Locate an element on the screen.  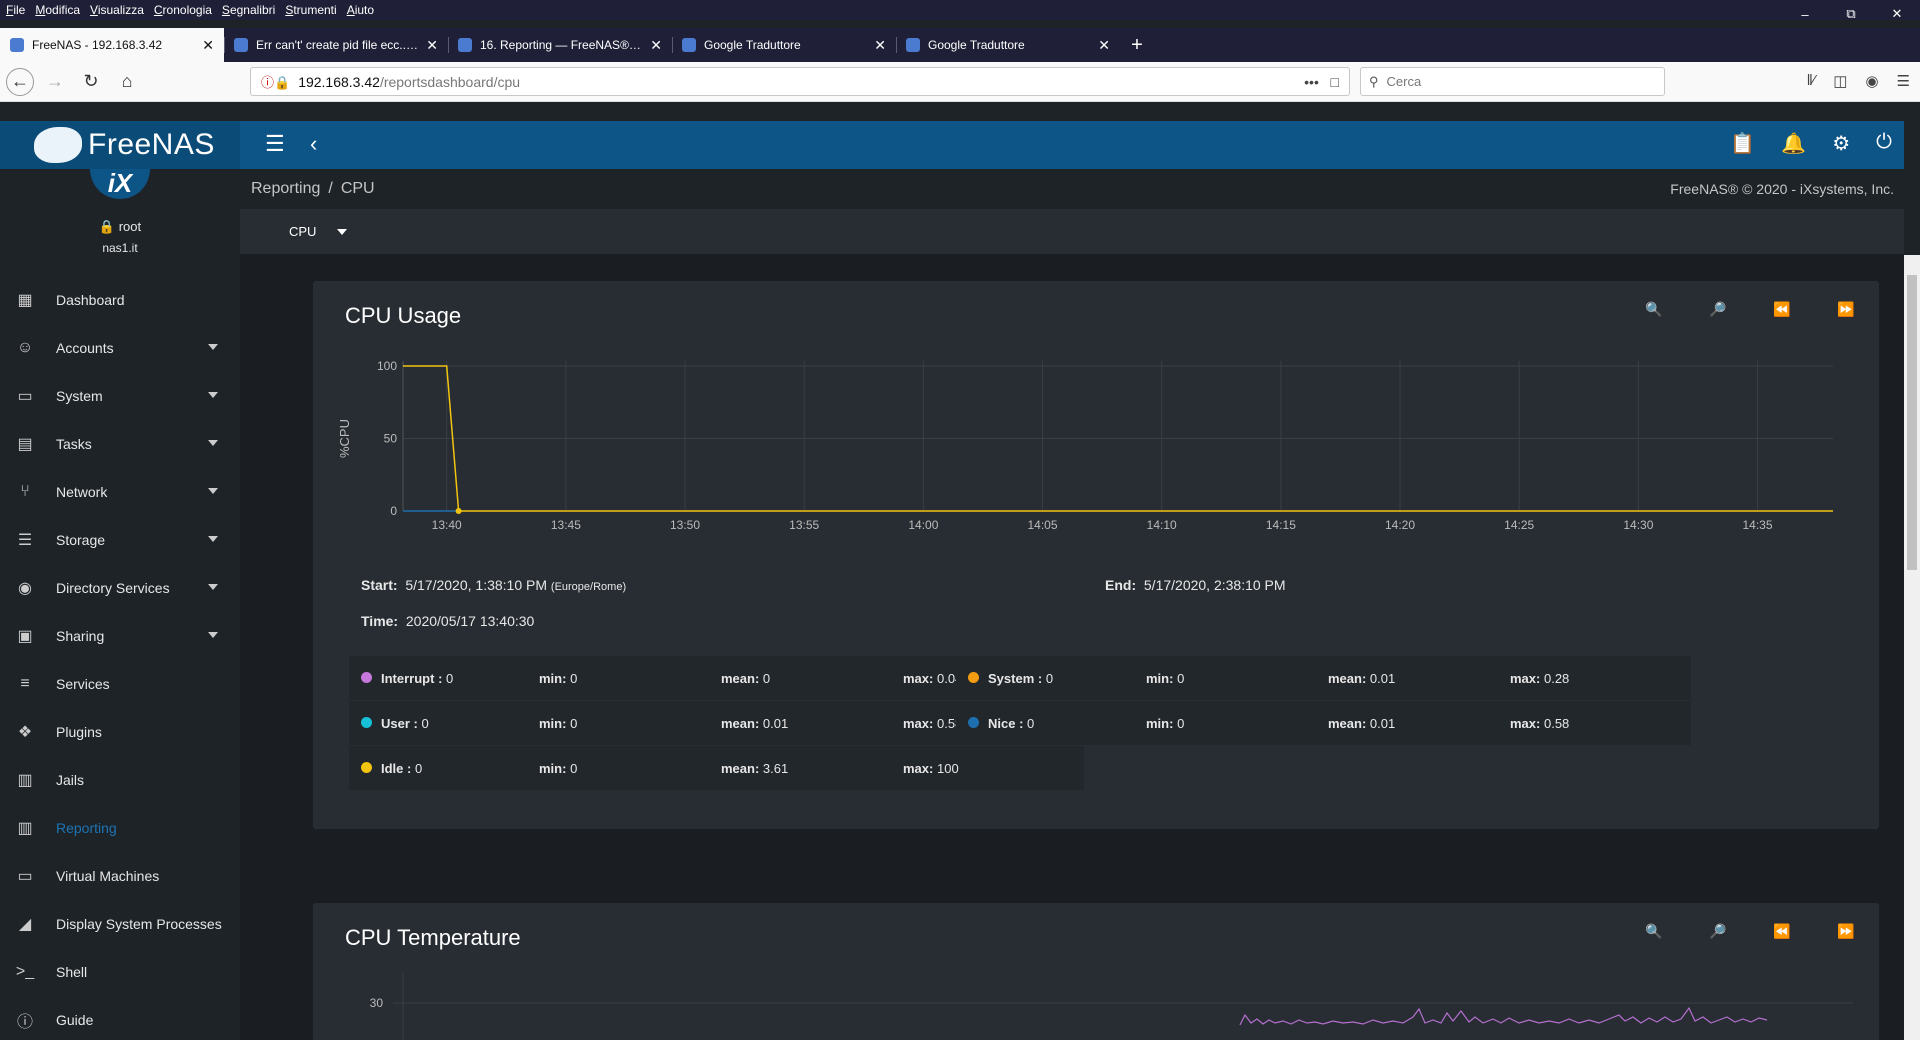
x-tick-label: 14:05 is located at coordinates (1043, 525).